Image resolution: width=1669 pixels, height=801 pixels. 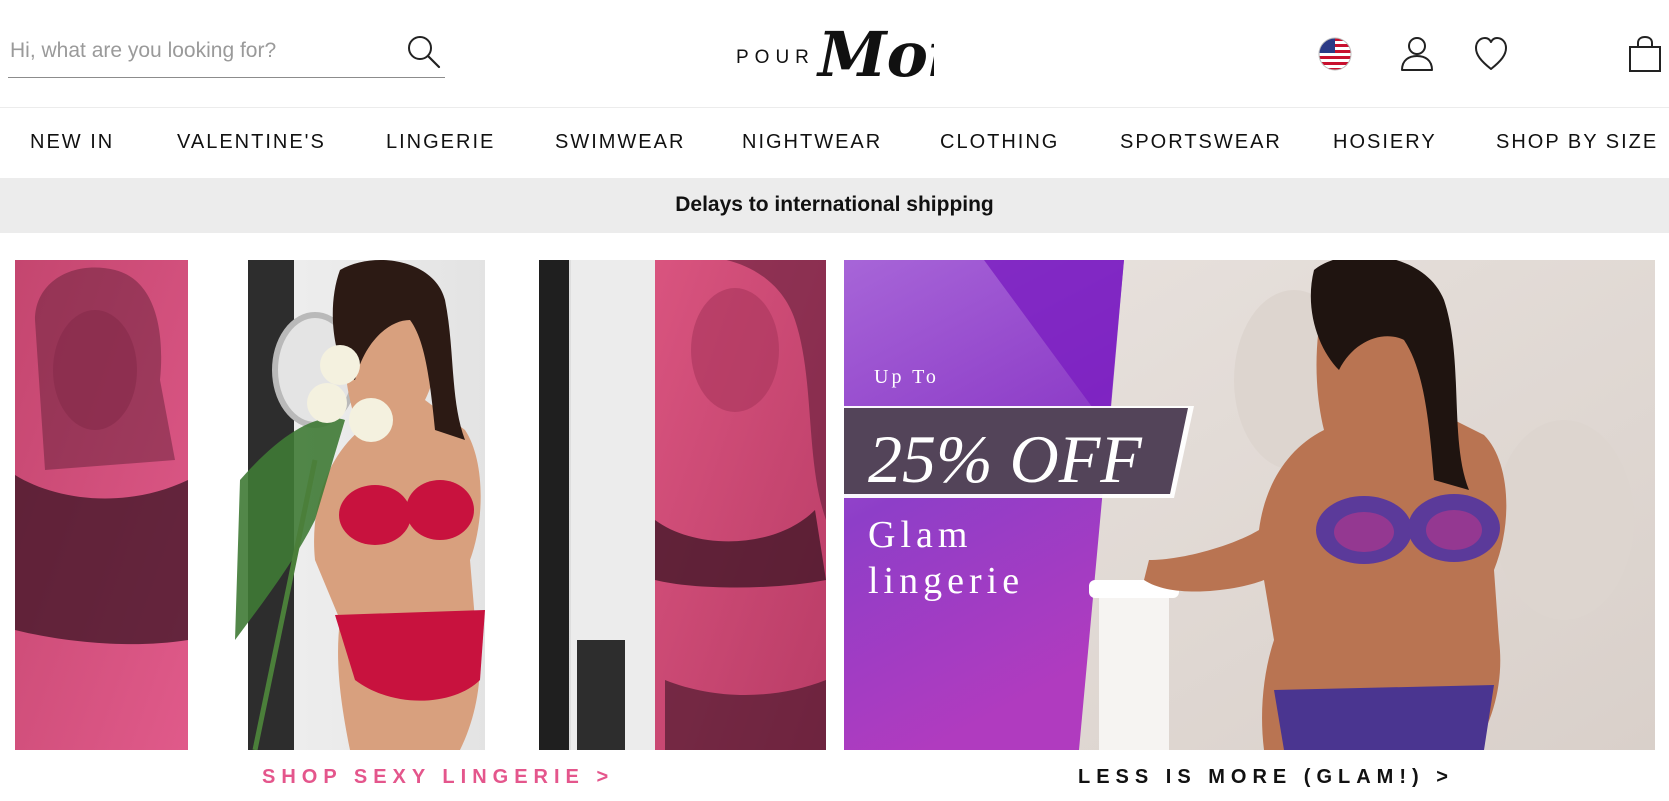 What do you see at coordinates (999, 142) in the screenshot?
I see `nav-item-clothing: CLOTHING` at bounding box center [999, 142].